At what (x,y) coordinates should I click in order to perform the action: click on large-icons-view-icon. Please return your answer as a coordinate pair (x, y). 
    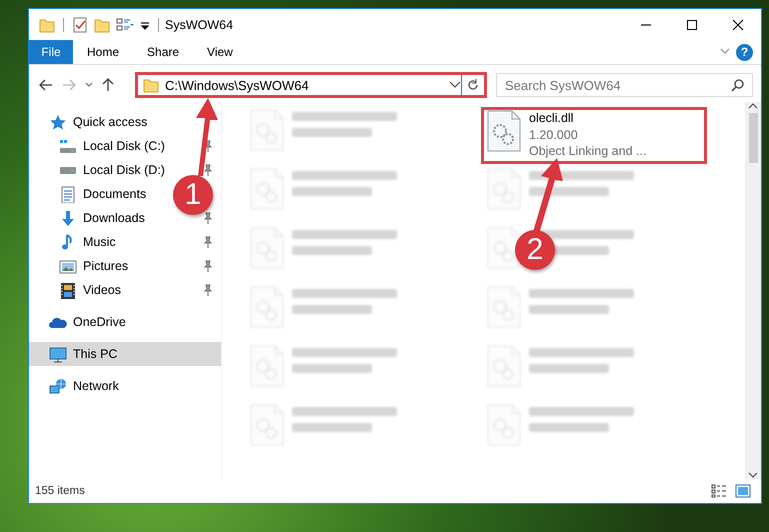
    Looking at the image, I should click on (743, 491).